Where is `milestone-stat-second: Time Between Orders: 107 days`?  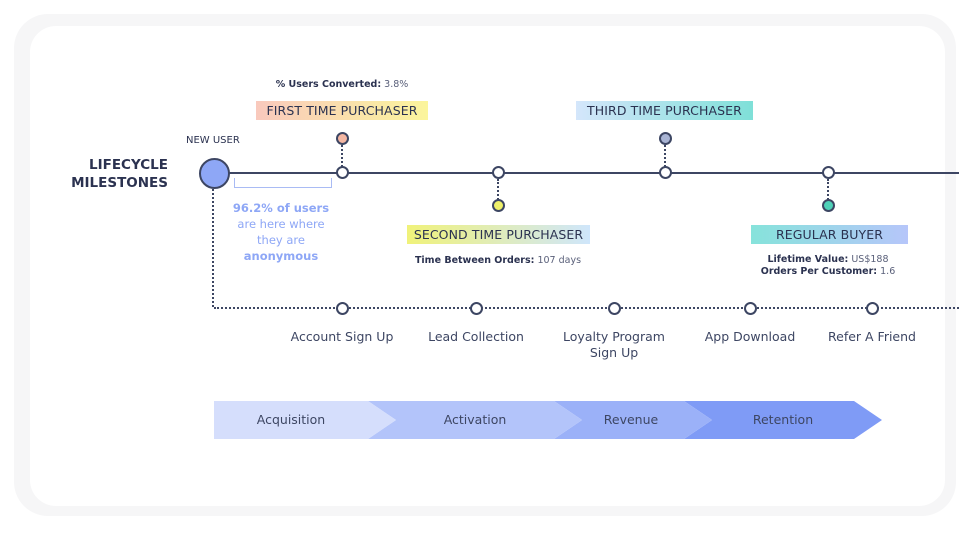
milestone-stat-second: Time Between Orders: 107 days is located at coordinates (498, 261).